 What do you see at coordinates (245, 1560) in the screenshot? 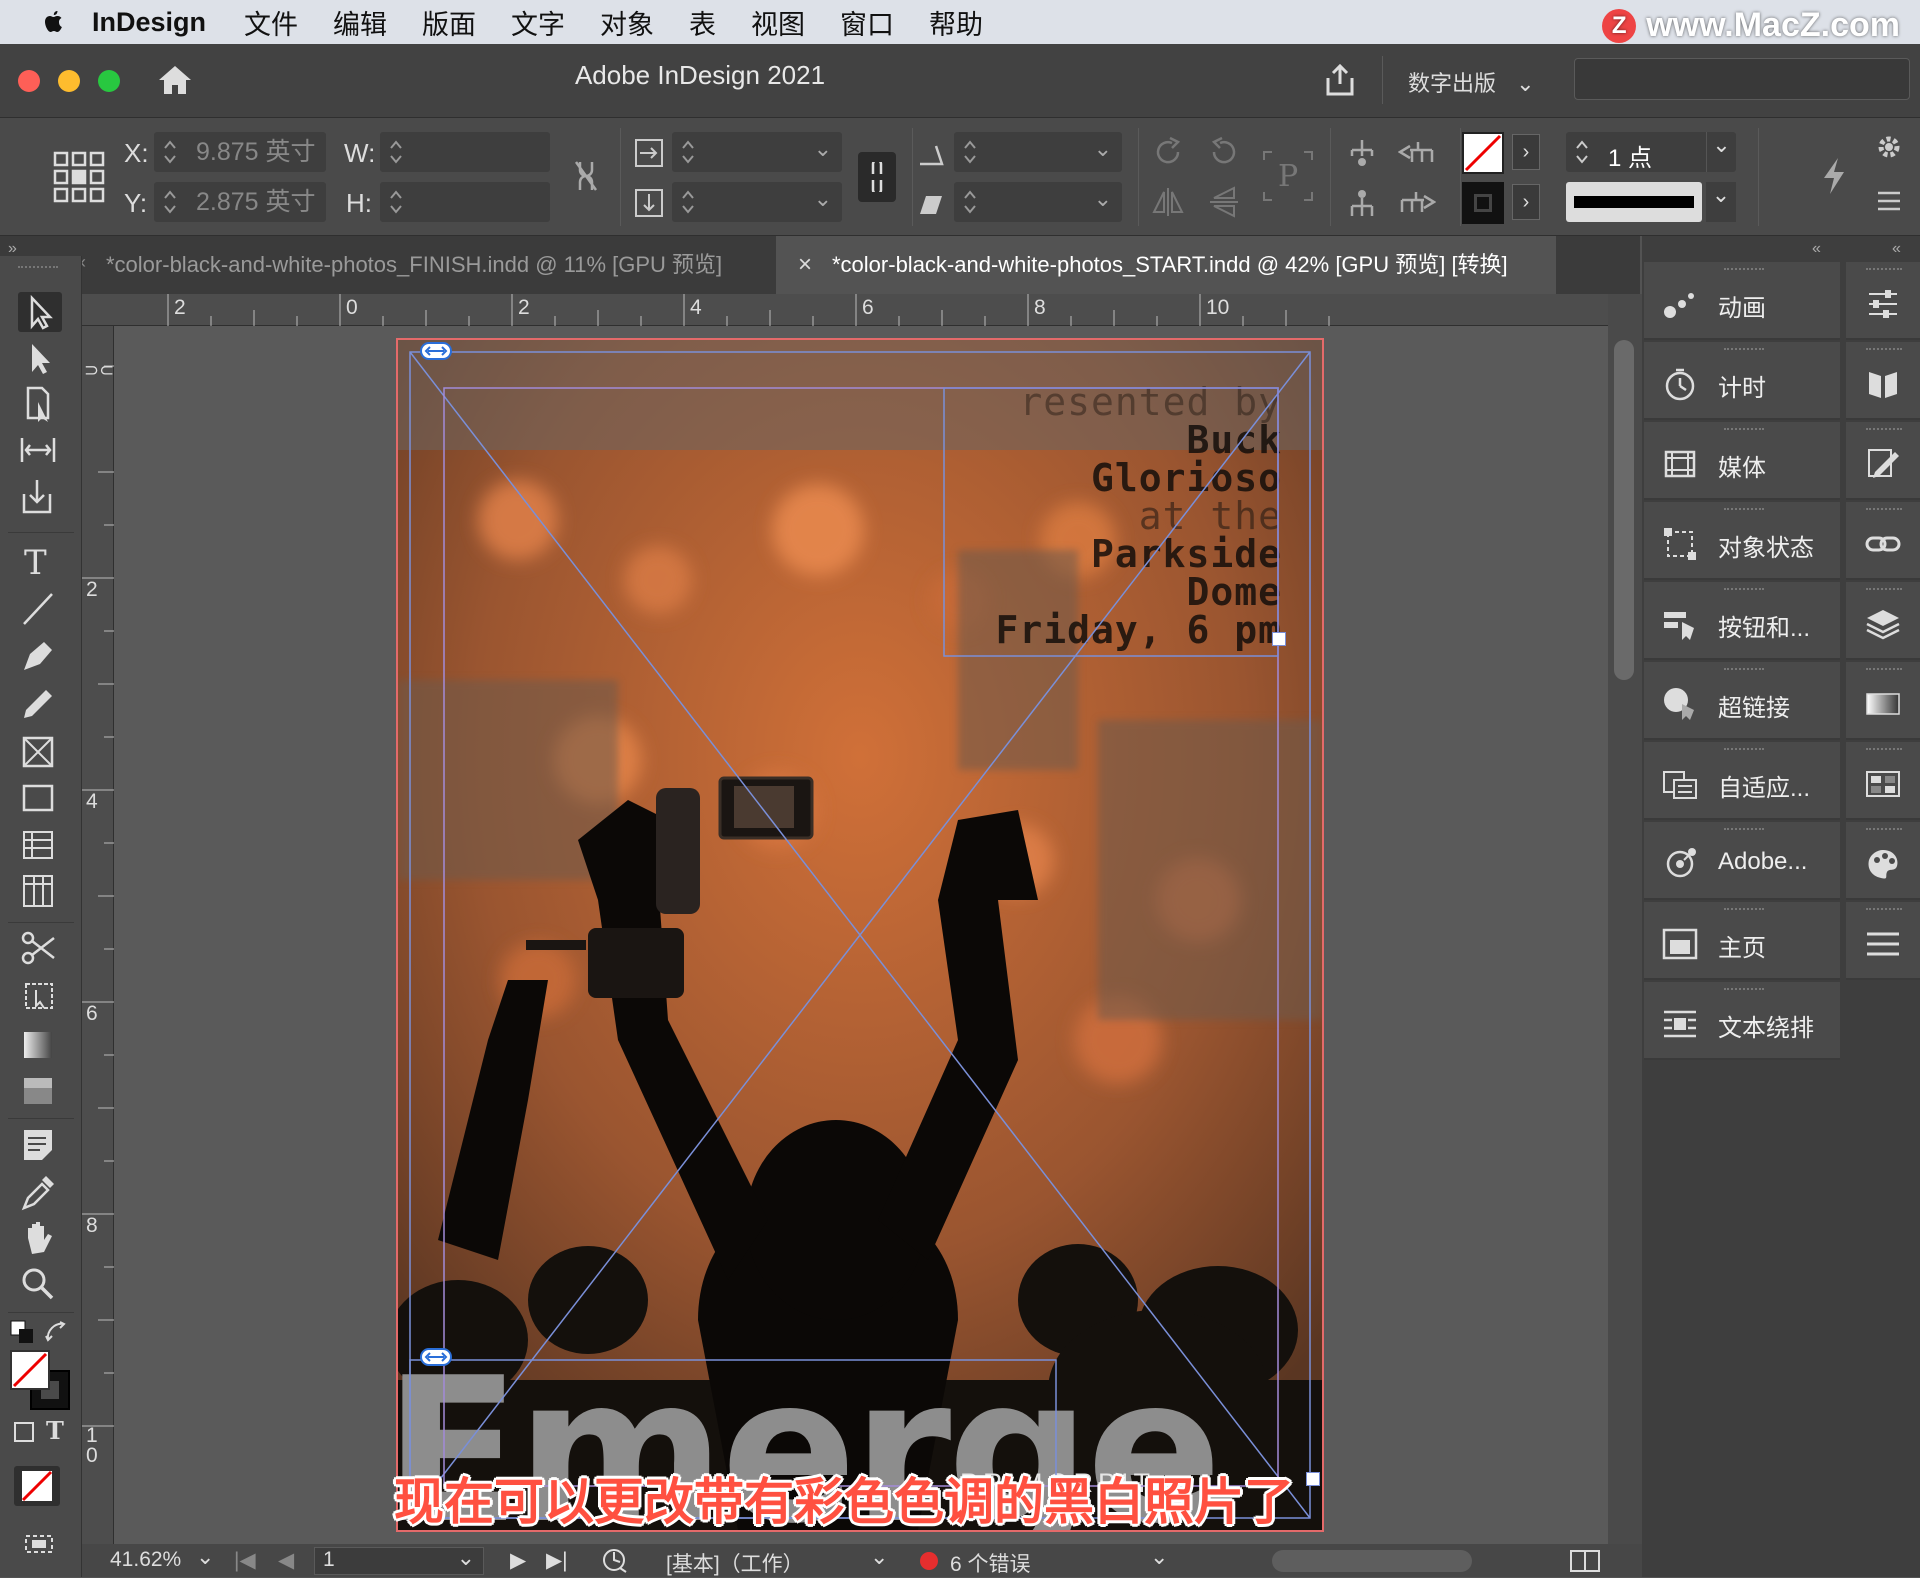
I see `first-page-icon: |◀` at bounding box center [245, 1560].